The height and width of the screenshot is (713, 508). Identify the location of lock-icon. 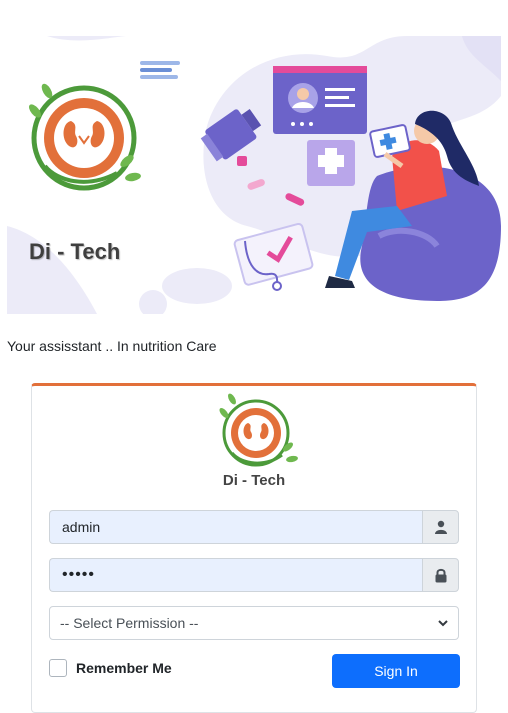
(440, 575).